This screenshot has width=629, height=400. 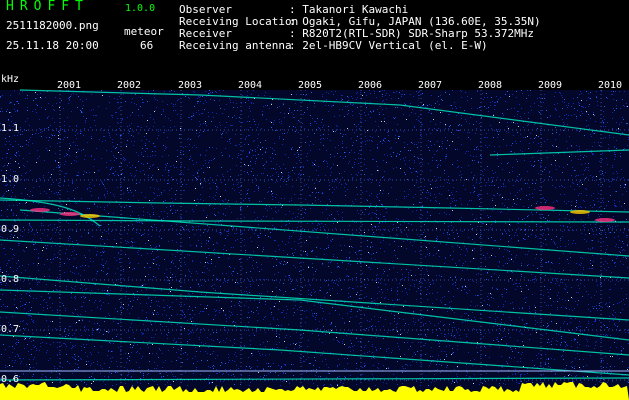 I want to click on x-tick-label: 2005, so click(x=310, y=85).